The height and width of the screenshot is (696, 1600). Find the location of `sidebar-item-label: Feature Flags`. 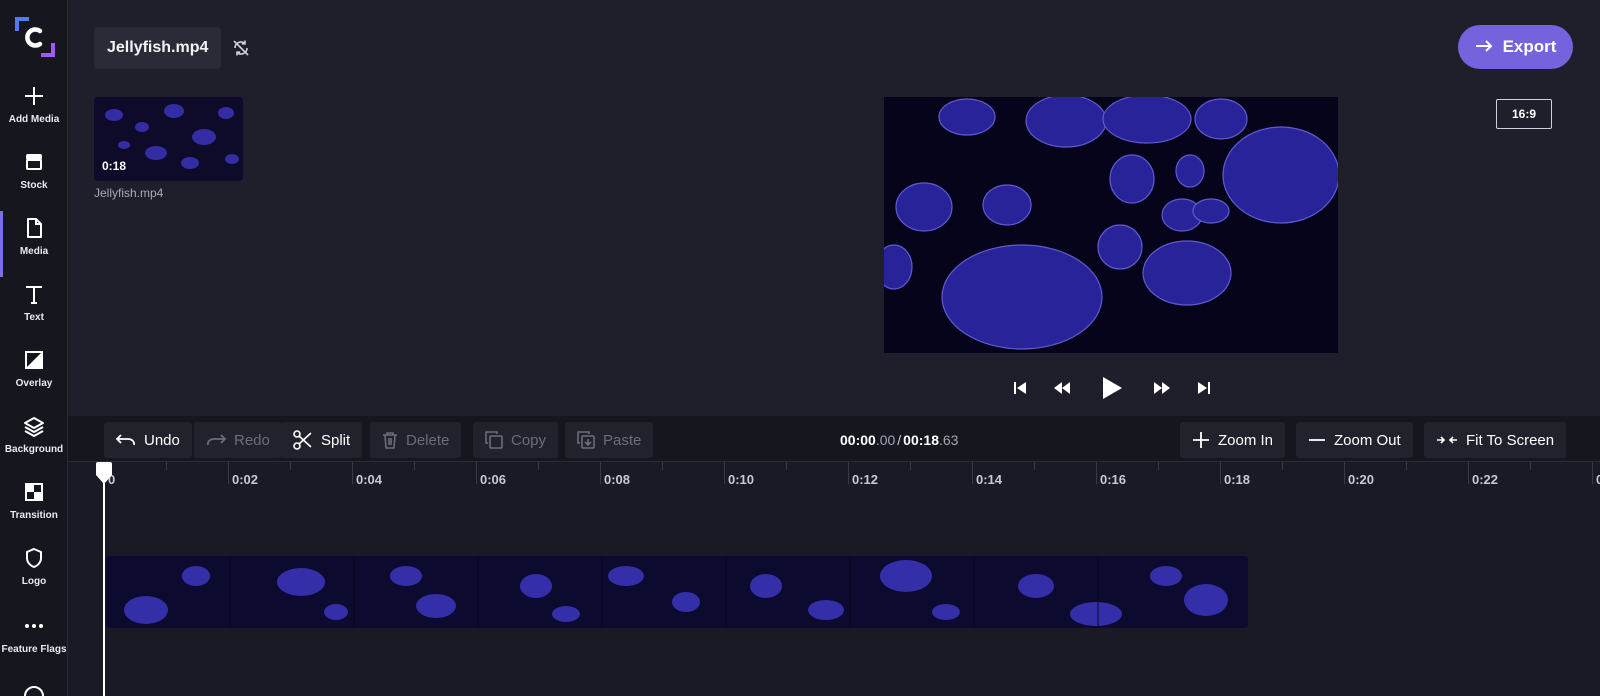

sidebar-item-label: Feature Flags is located at coordinates (34, 649).